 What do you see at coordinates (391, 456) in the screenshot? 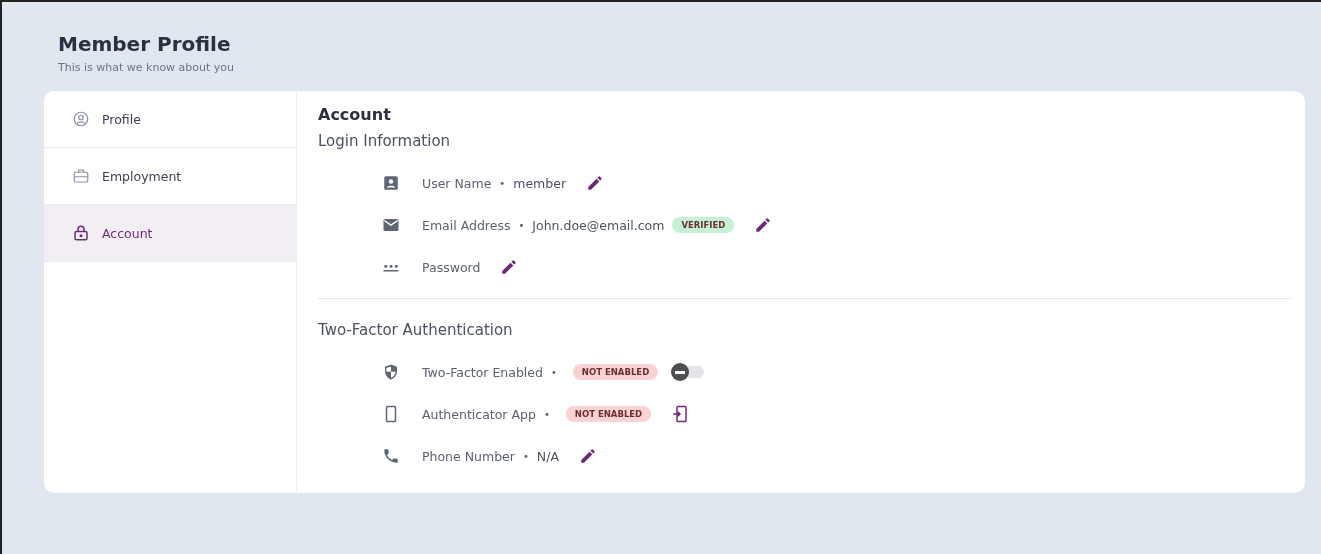
I see `phone-icon` at bounding box center [391, 456].